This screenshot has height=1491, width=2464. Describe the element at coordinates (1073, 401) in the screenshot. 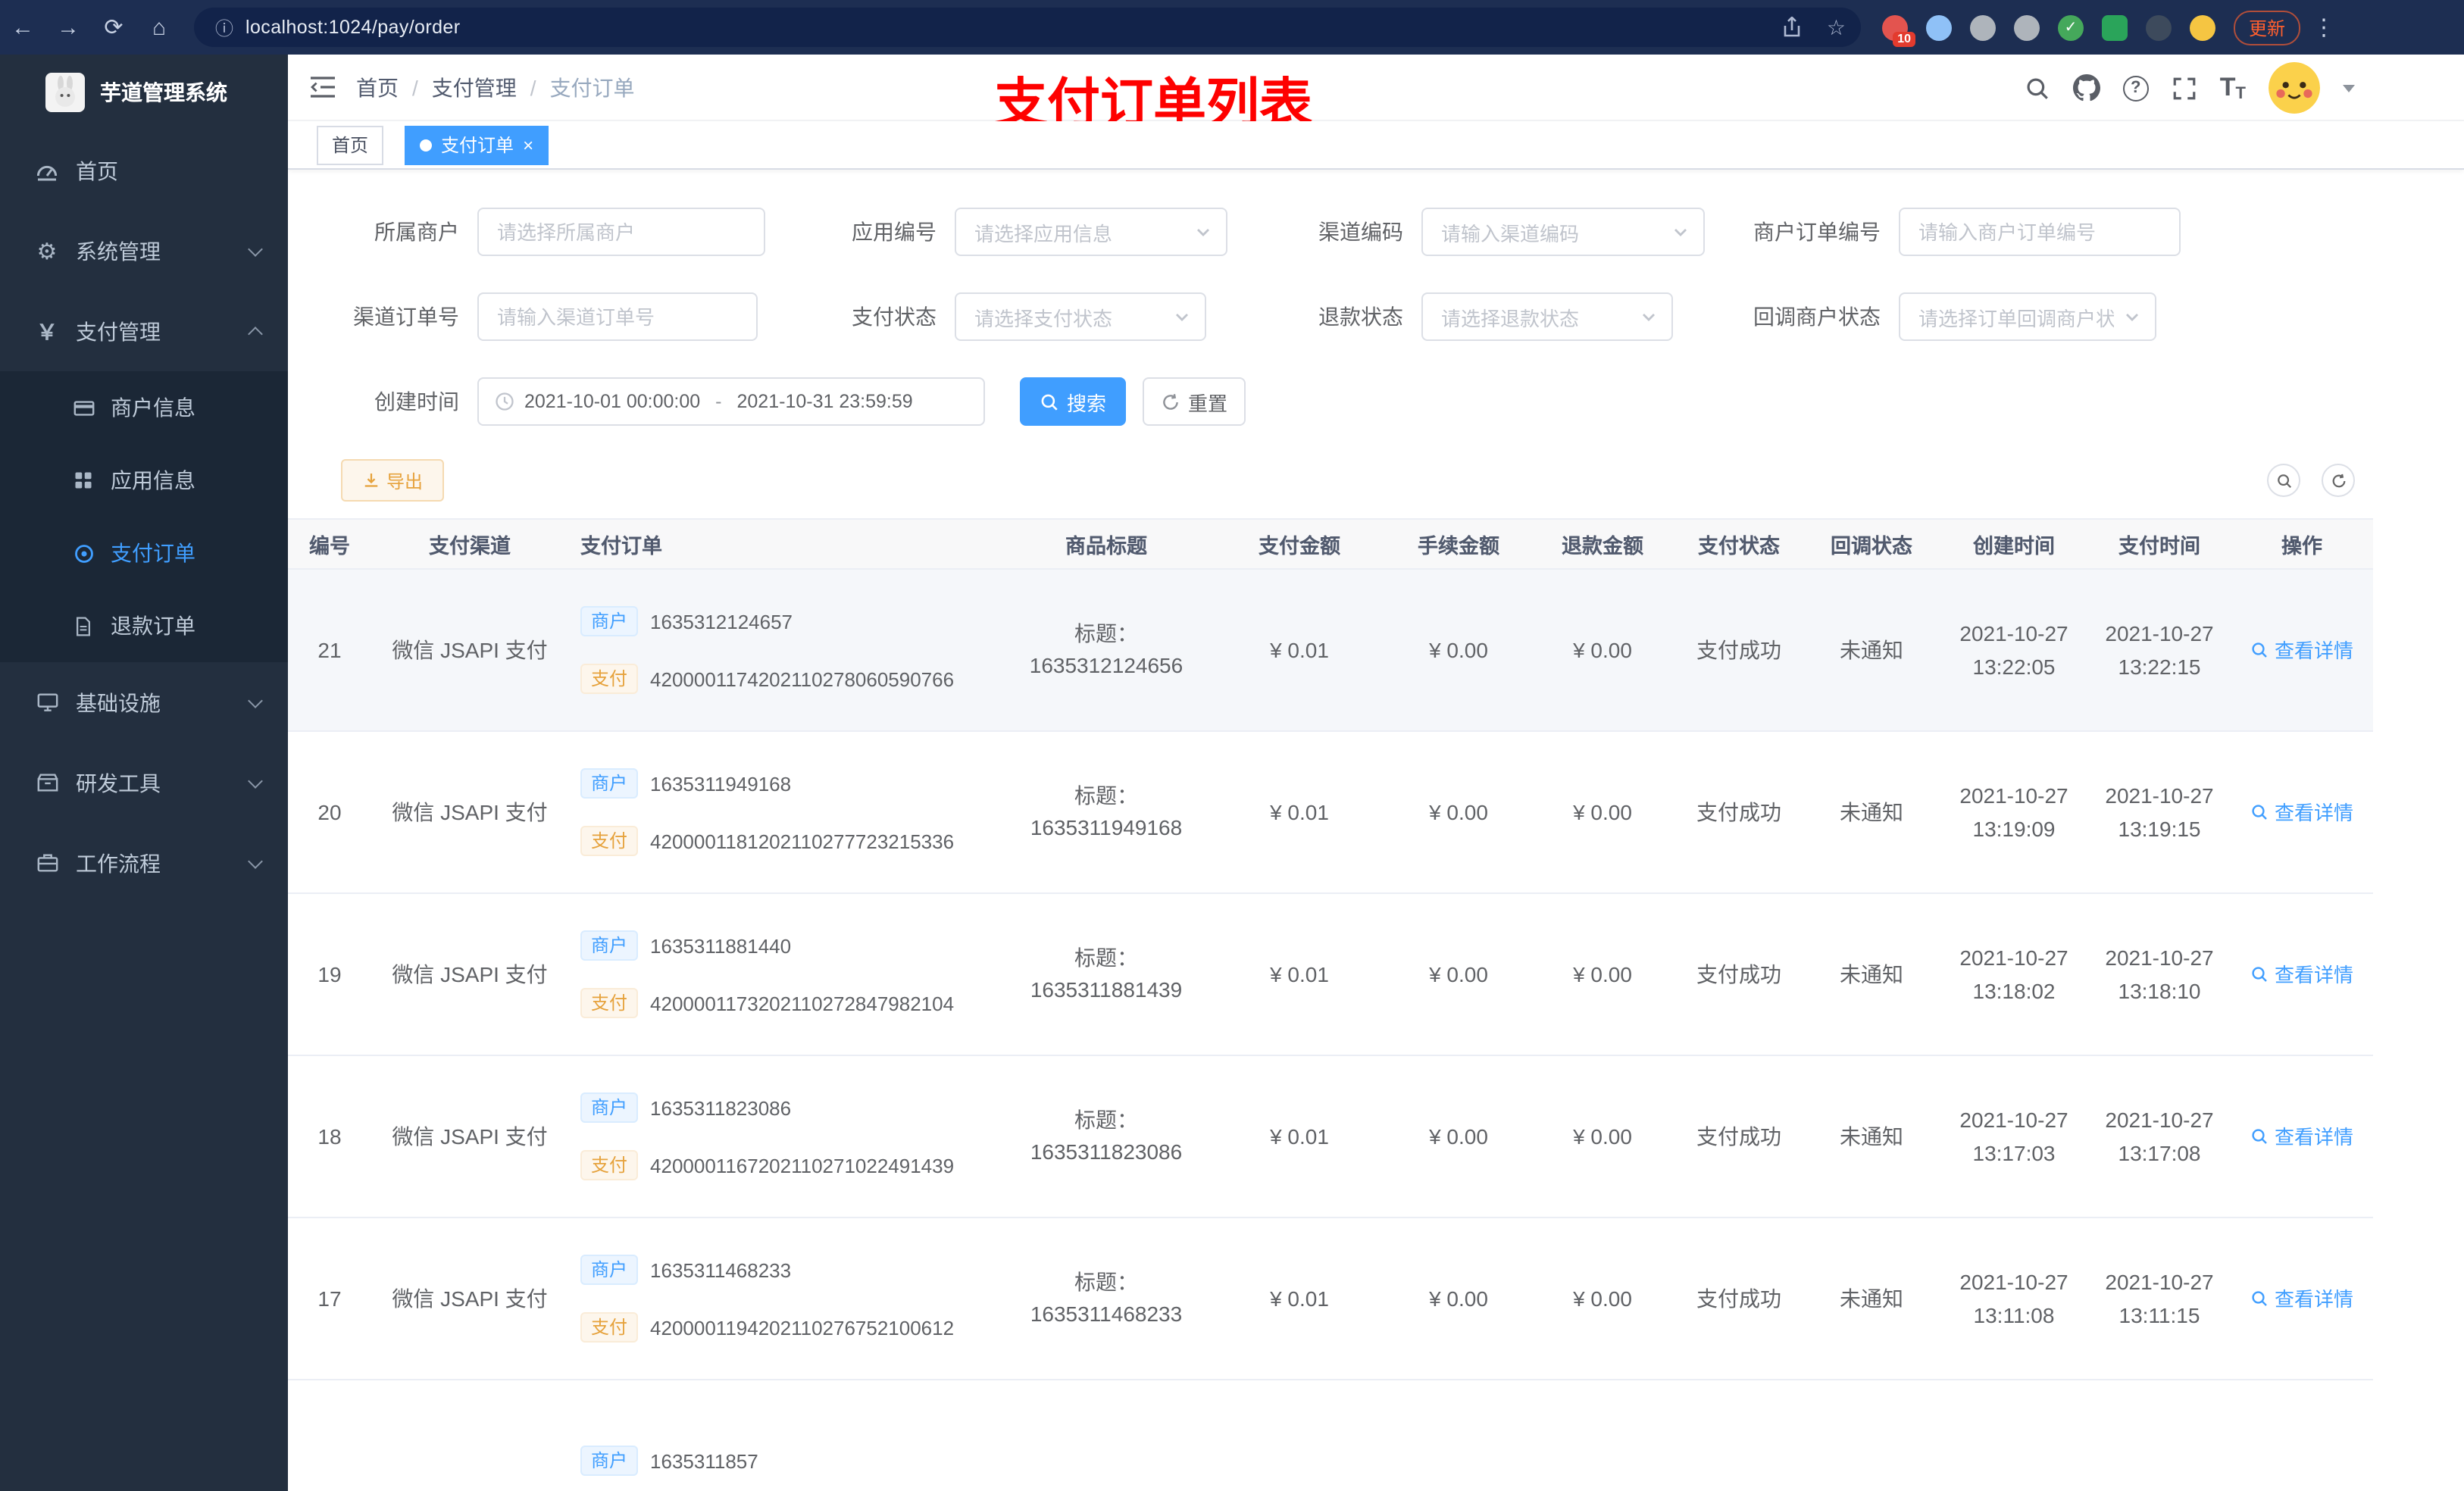

I see `search-button: 搜索` at that location.